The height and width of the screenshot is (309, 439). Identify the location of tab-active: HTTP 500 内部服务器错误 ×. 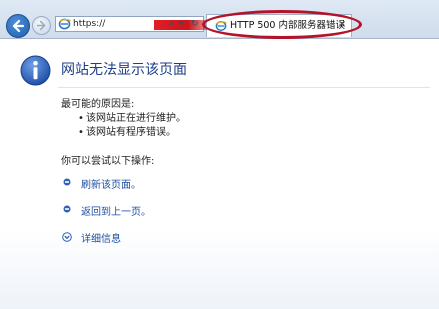
(279, 25).